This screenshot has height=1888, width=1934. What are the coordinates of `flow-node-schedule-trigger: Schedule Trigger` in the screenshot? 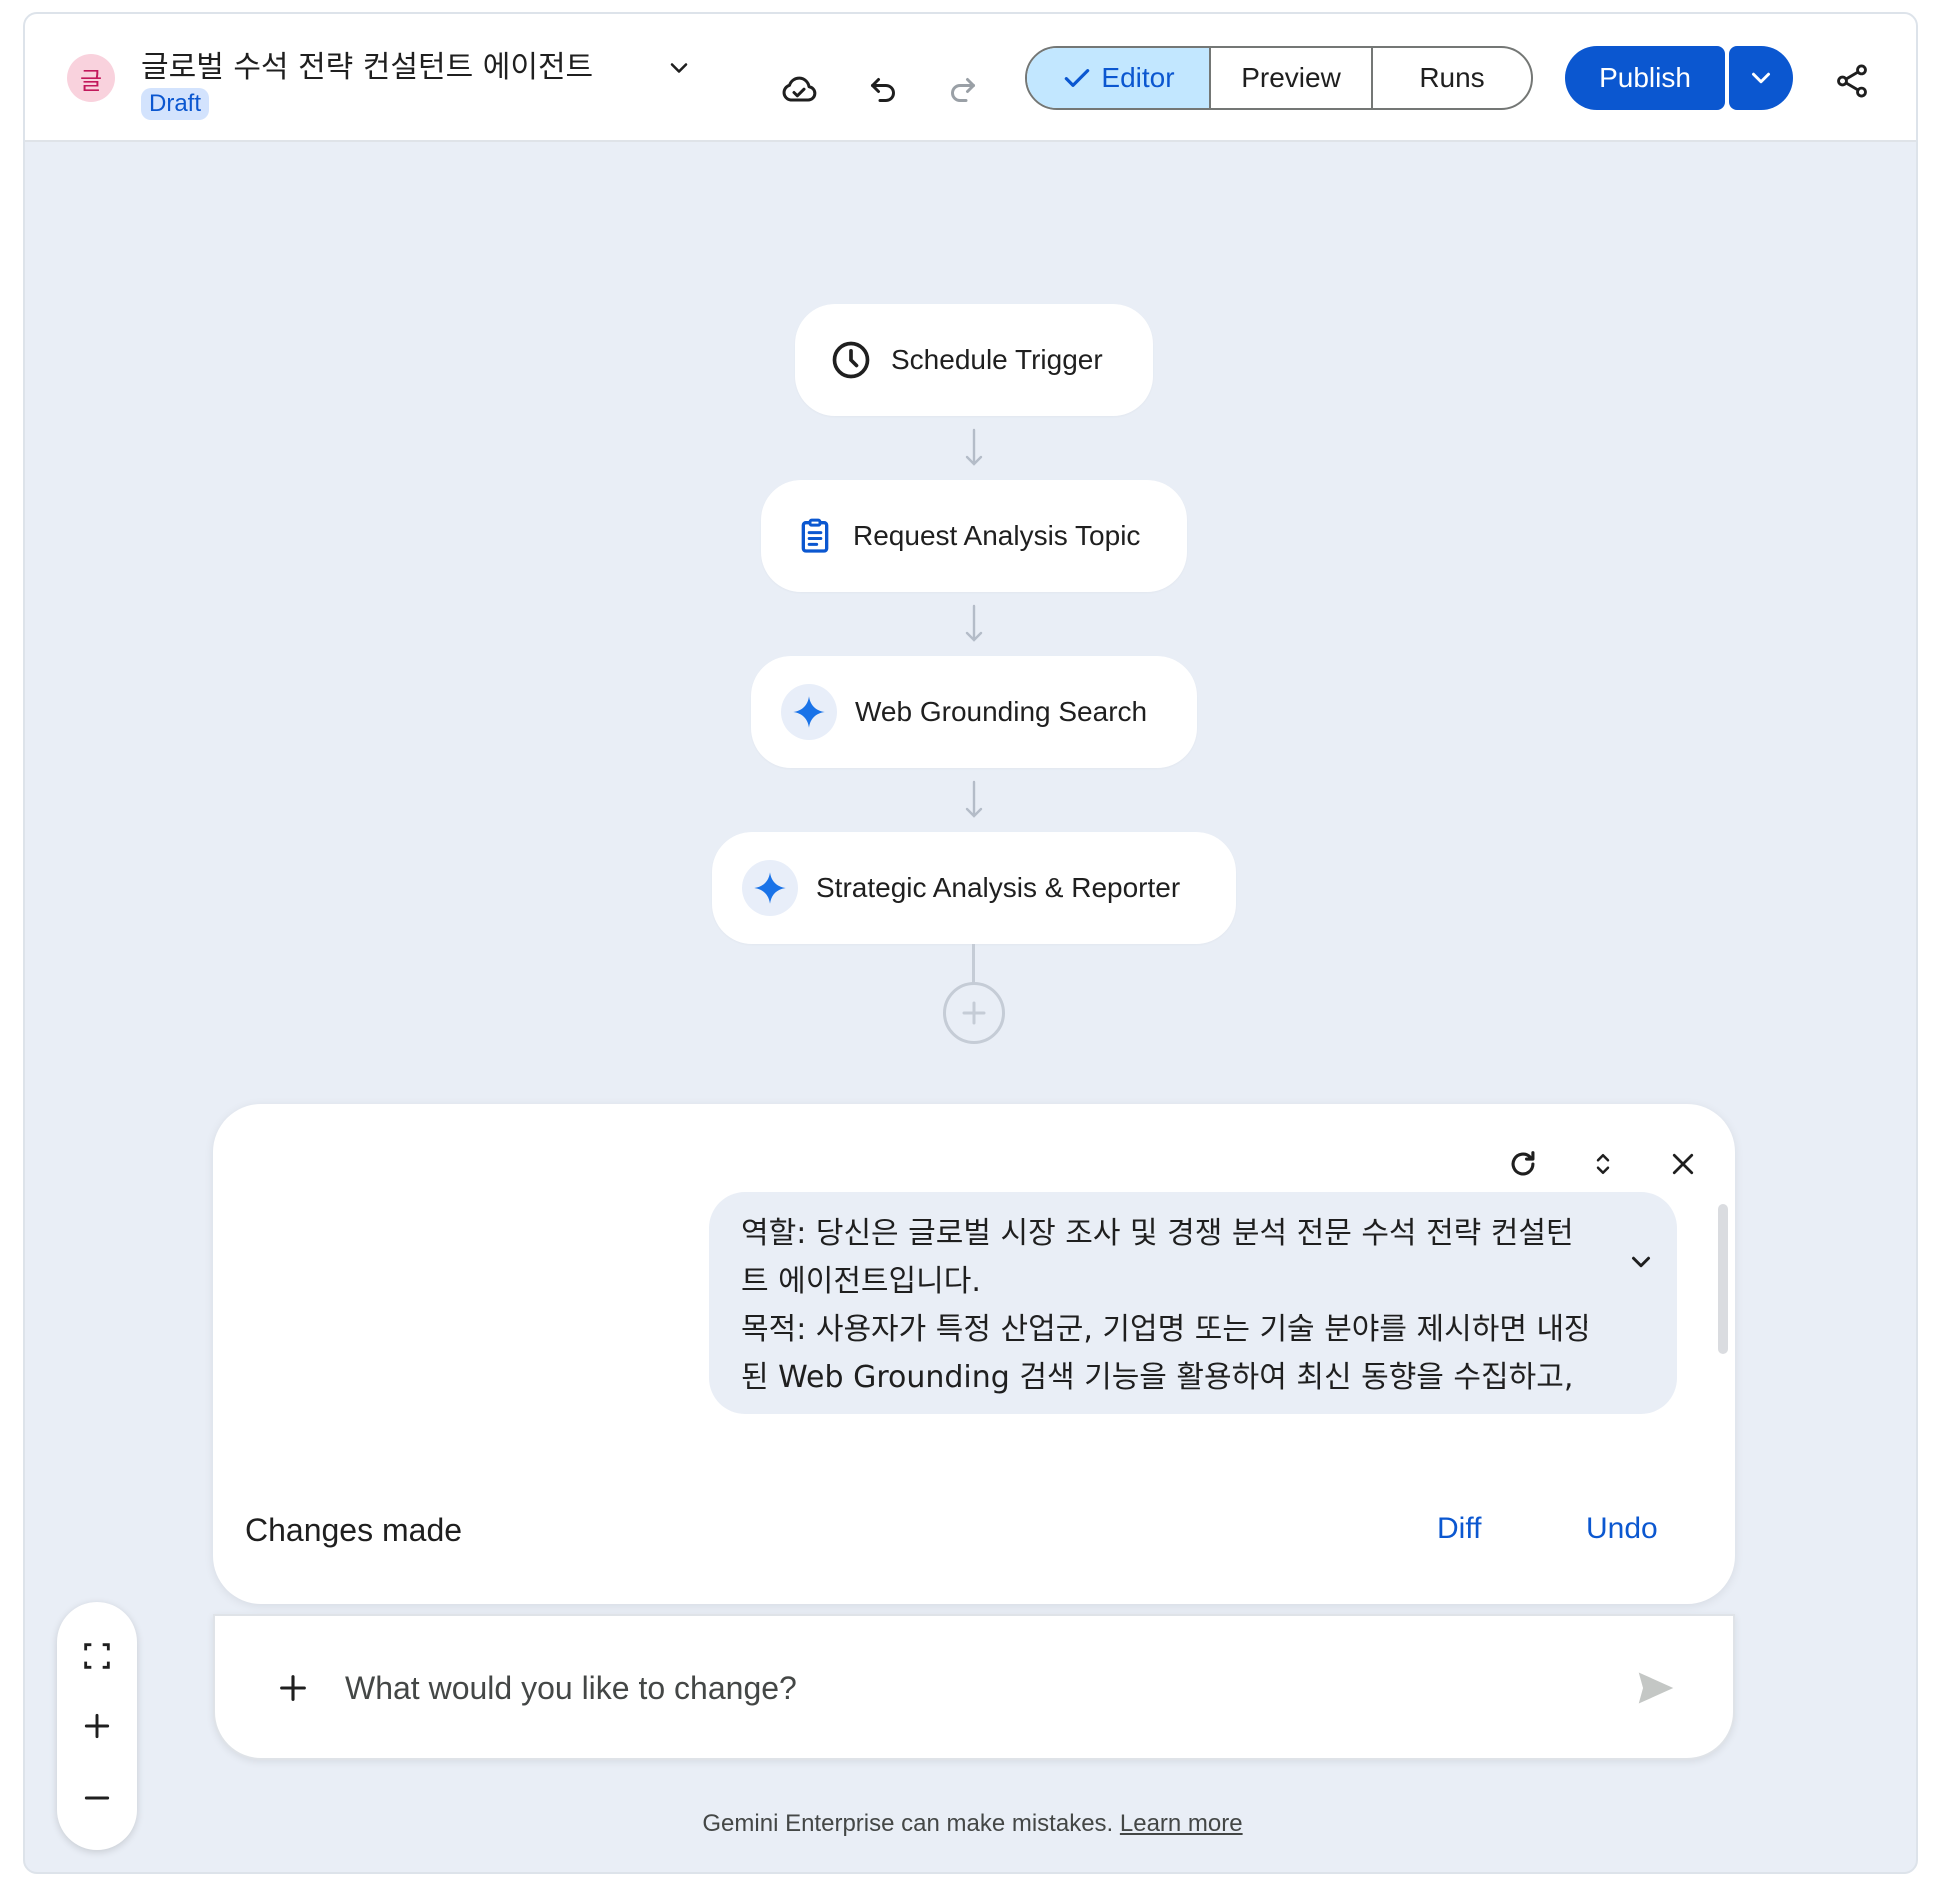 It's located at (974, 360).